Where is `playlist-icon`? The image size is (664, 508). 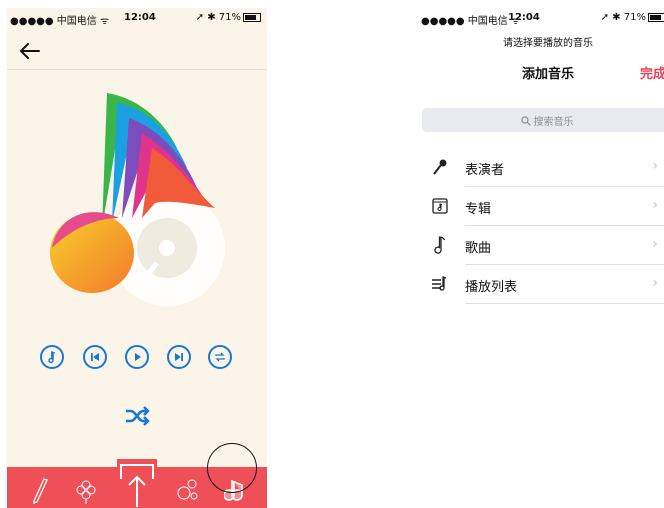
playlist-icon is located at coordinates (440, 284).